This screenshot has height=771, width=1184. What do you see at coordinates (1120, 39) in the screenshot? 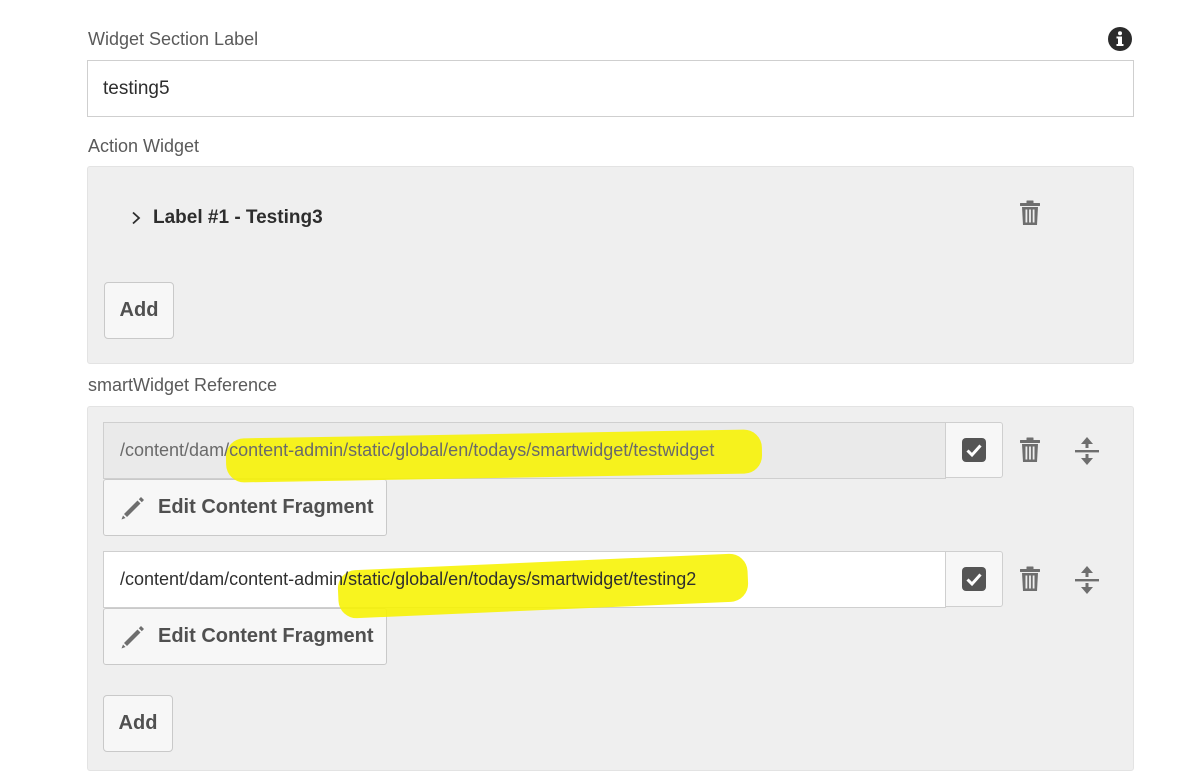
I see `info-icon` at bounding box center [1120, 39].